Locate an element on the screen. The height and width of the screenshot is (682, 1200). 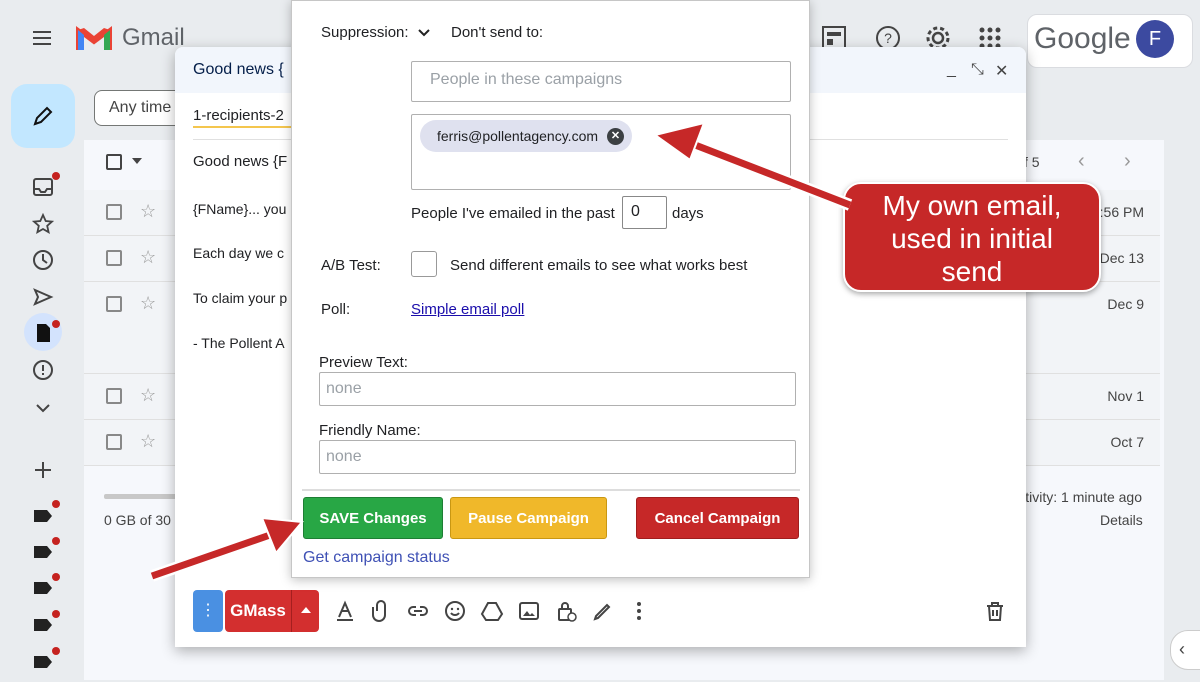
next-page-chevron-icon: › is located at coordinates (1127, 161).